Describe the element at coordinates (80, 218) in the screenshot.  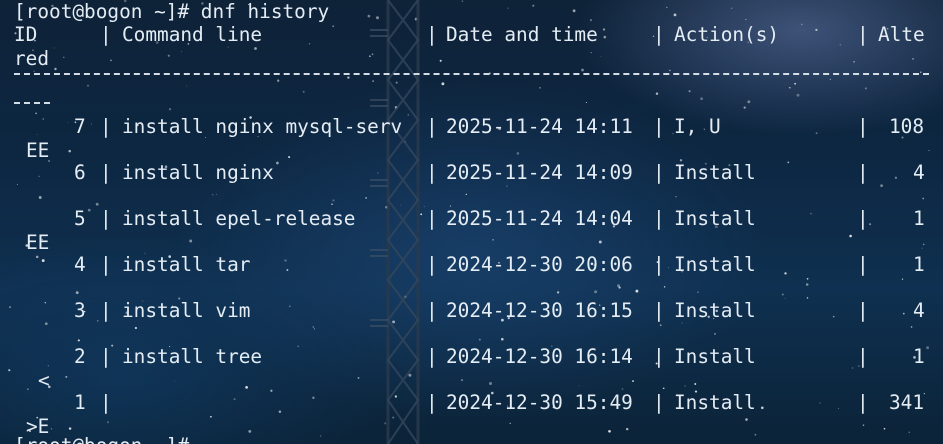
I see `row-id: 5` at that location.